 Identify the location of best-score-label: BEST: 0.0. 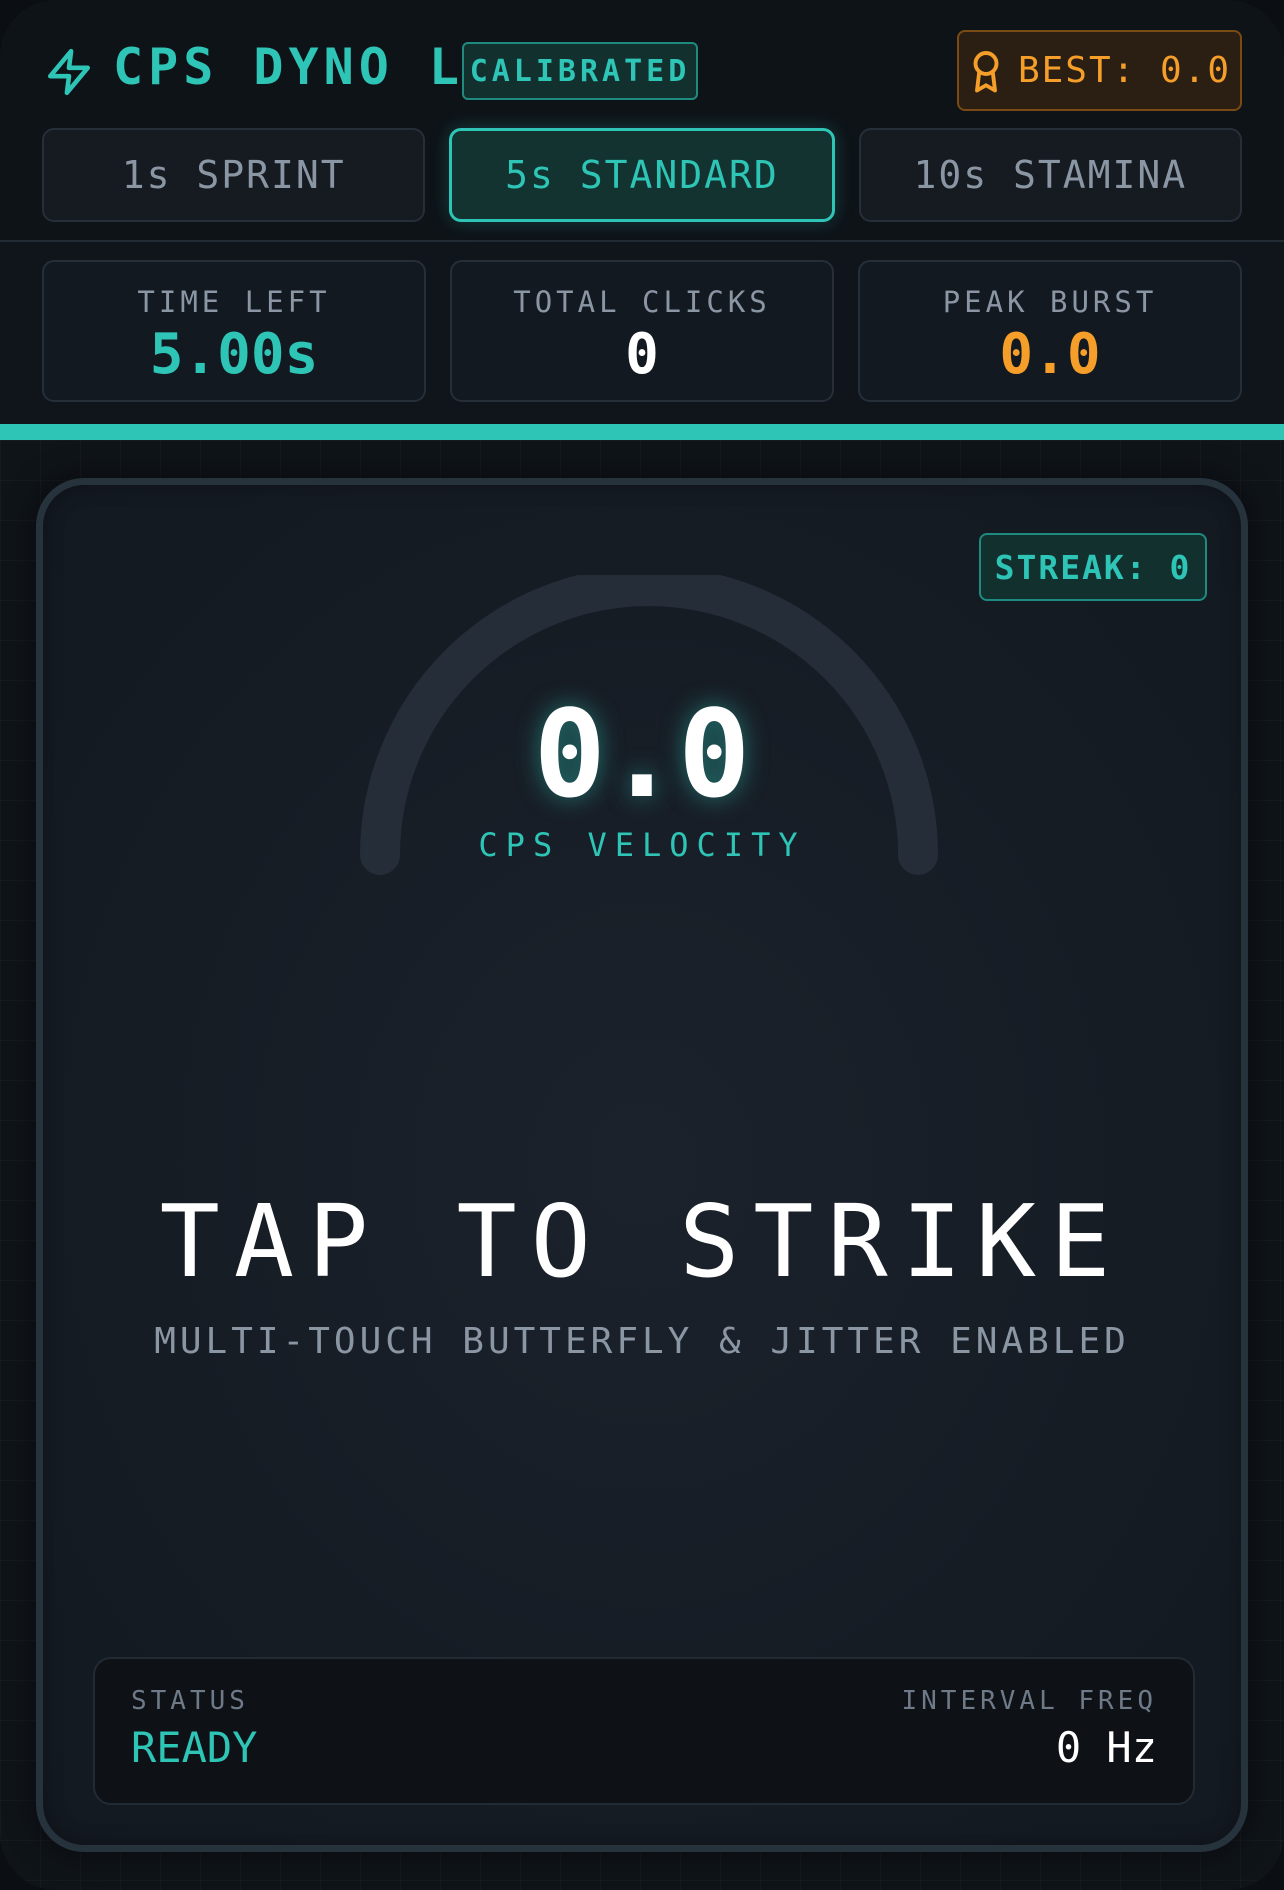
(1124, 70).